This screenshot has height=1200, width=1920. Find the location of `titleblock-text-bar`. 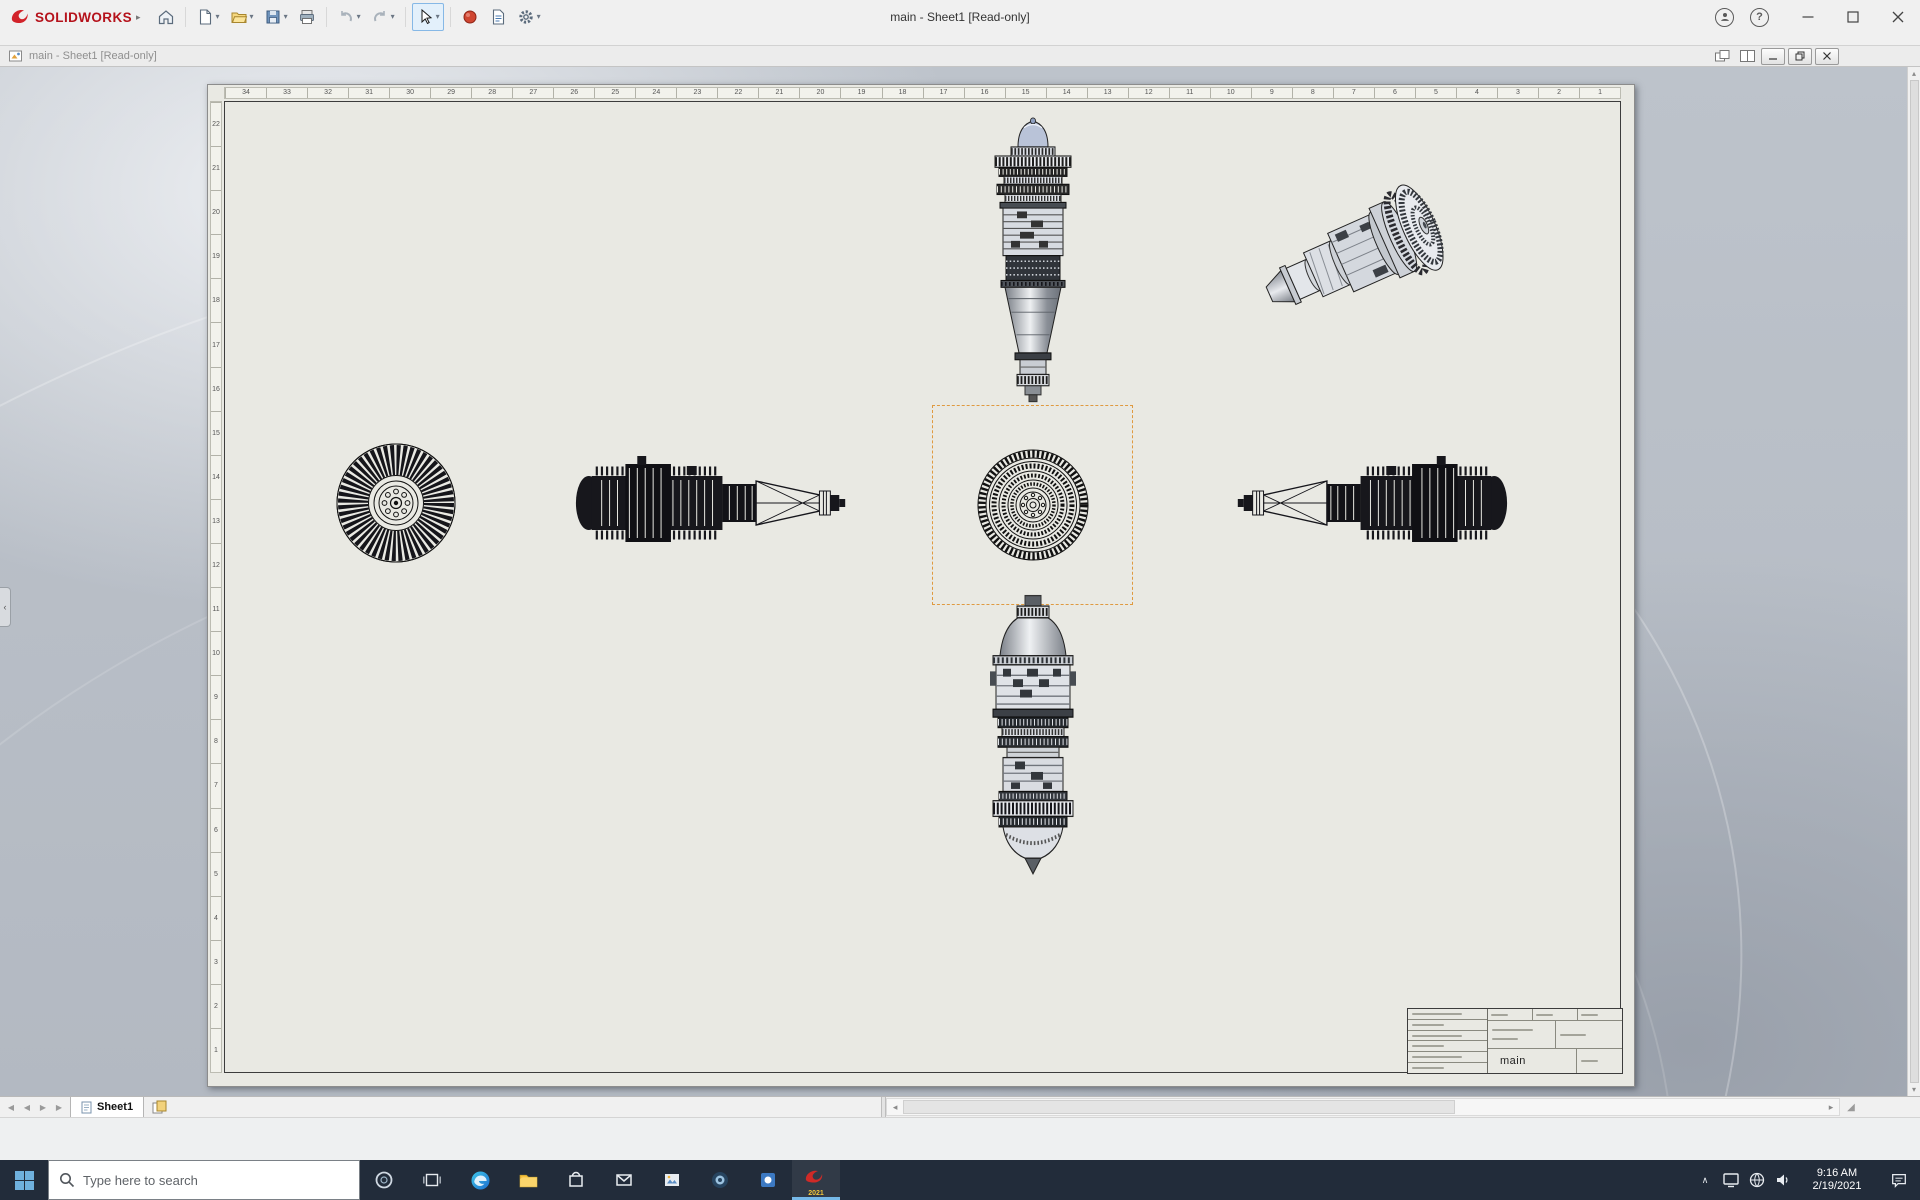

titleblock-text-bar is located at coordinates (1428, 1024).